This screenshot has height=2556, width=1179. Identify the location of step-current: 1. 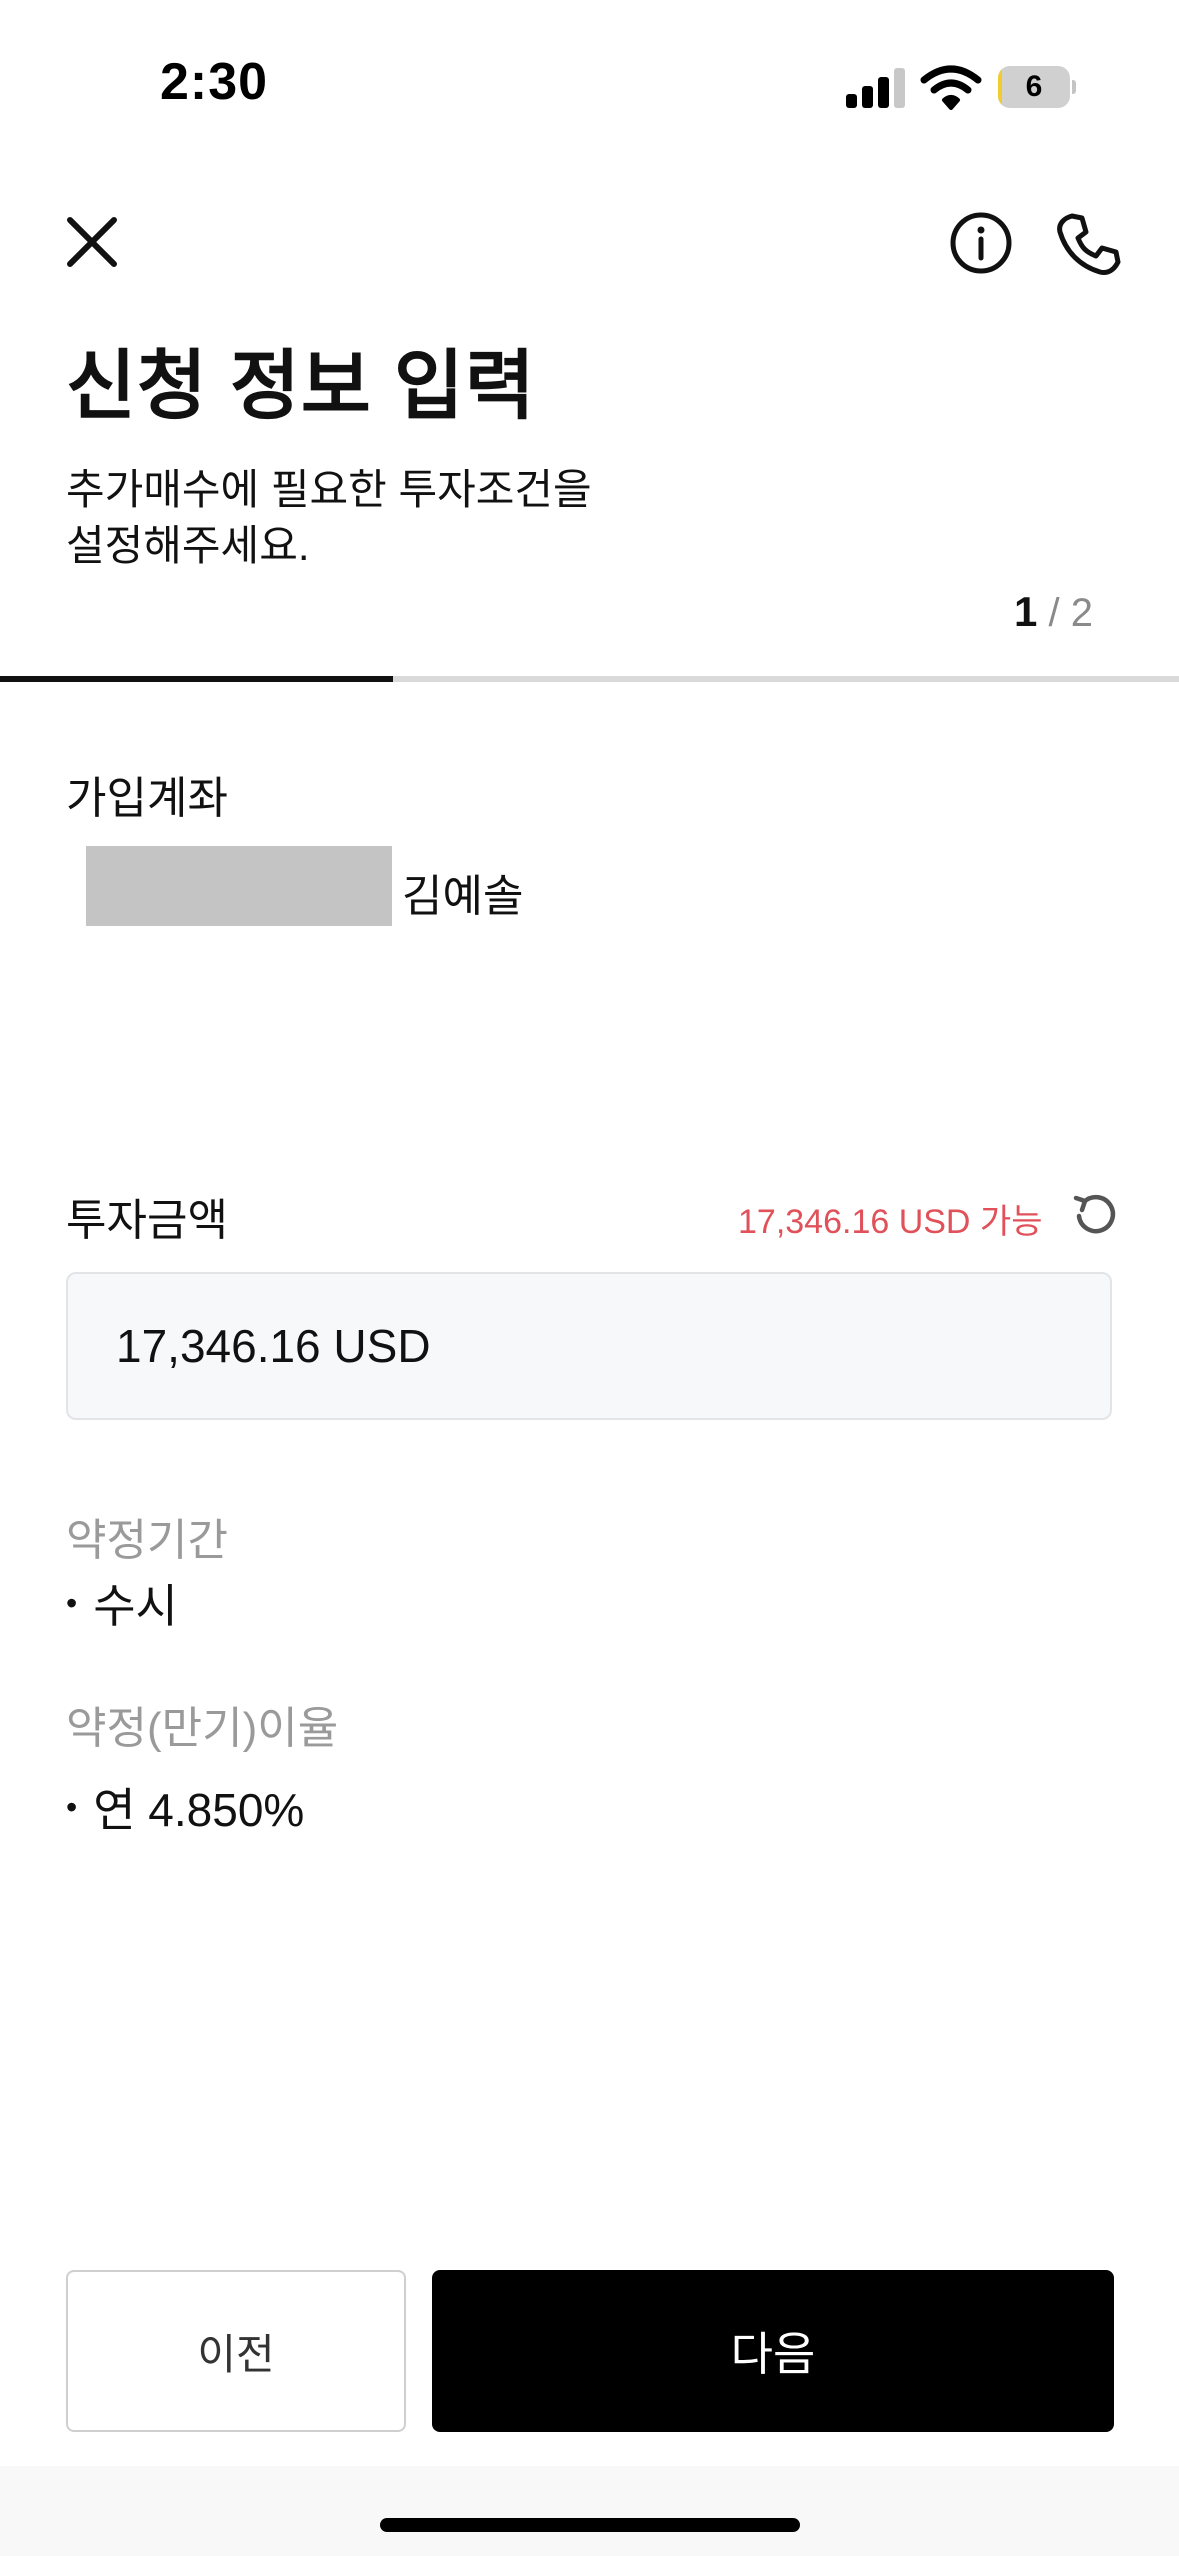
(1026, 611).